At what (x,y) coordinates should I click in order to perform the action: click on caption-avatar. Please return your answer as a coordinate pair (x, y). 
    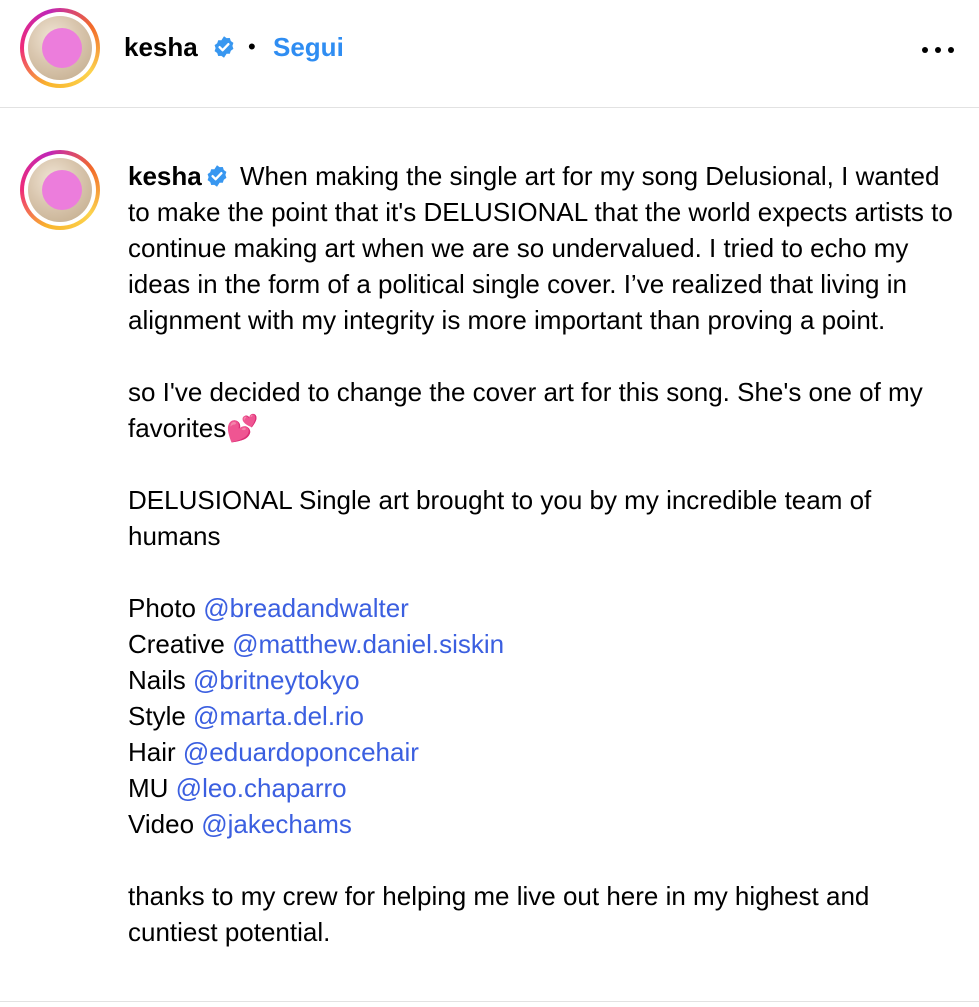
    Looking at the image, I should click on (60, 190).